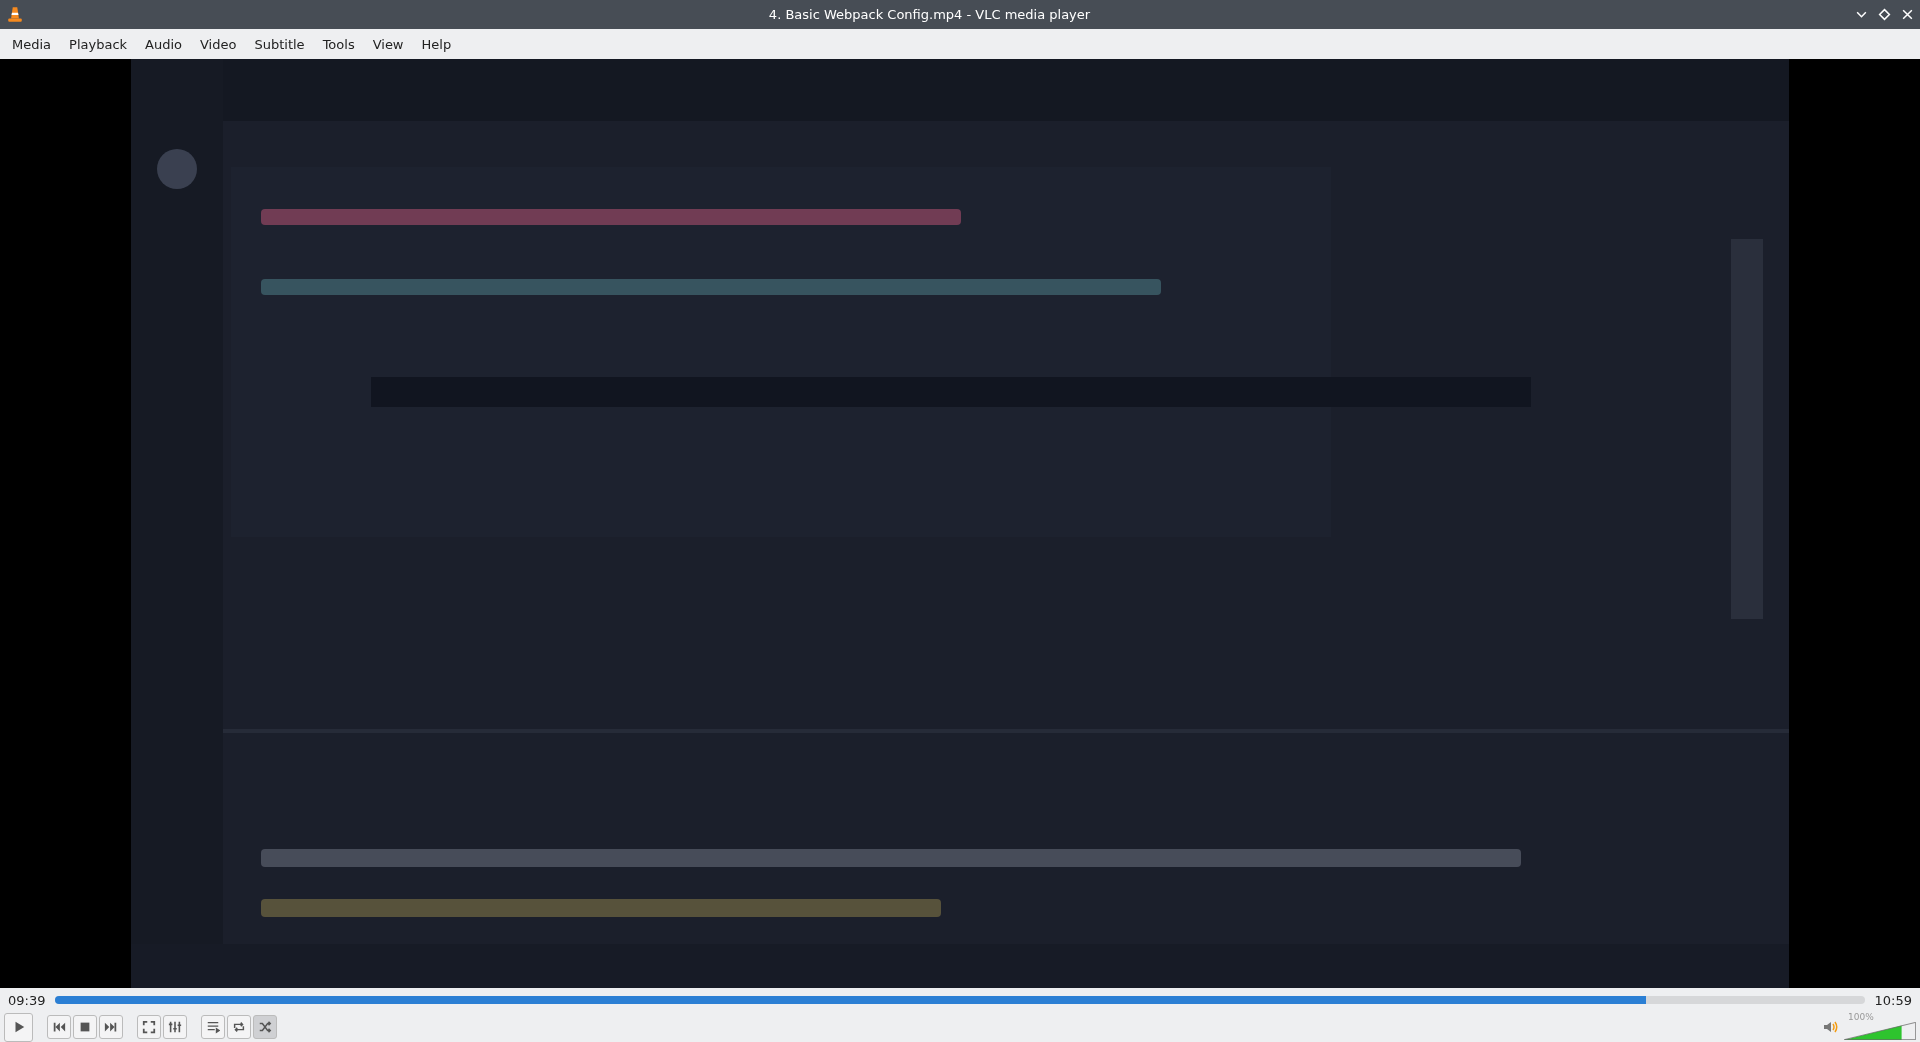 This screenshot has height=1042, width=1920. What do you see at coordinates (1893, 1000) in the screenshot?
I see `total-time: 10:59` at bounding box center [1893, 1000].